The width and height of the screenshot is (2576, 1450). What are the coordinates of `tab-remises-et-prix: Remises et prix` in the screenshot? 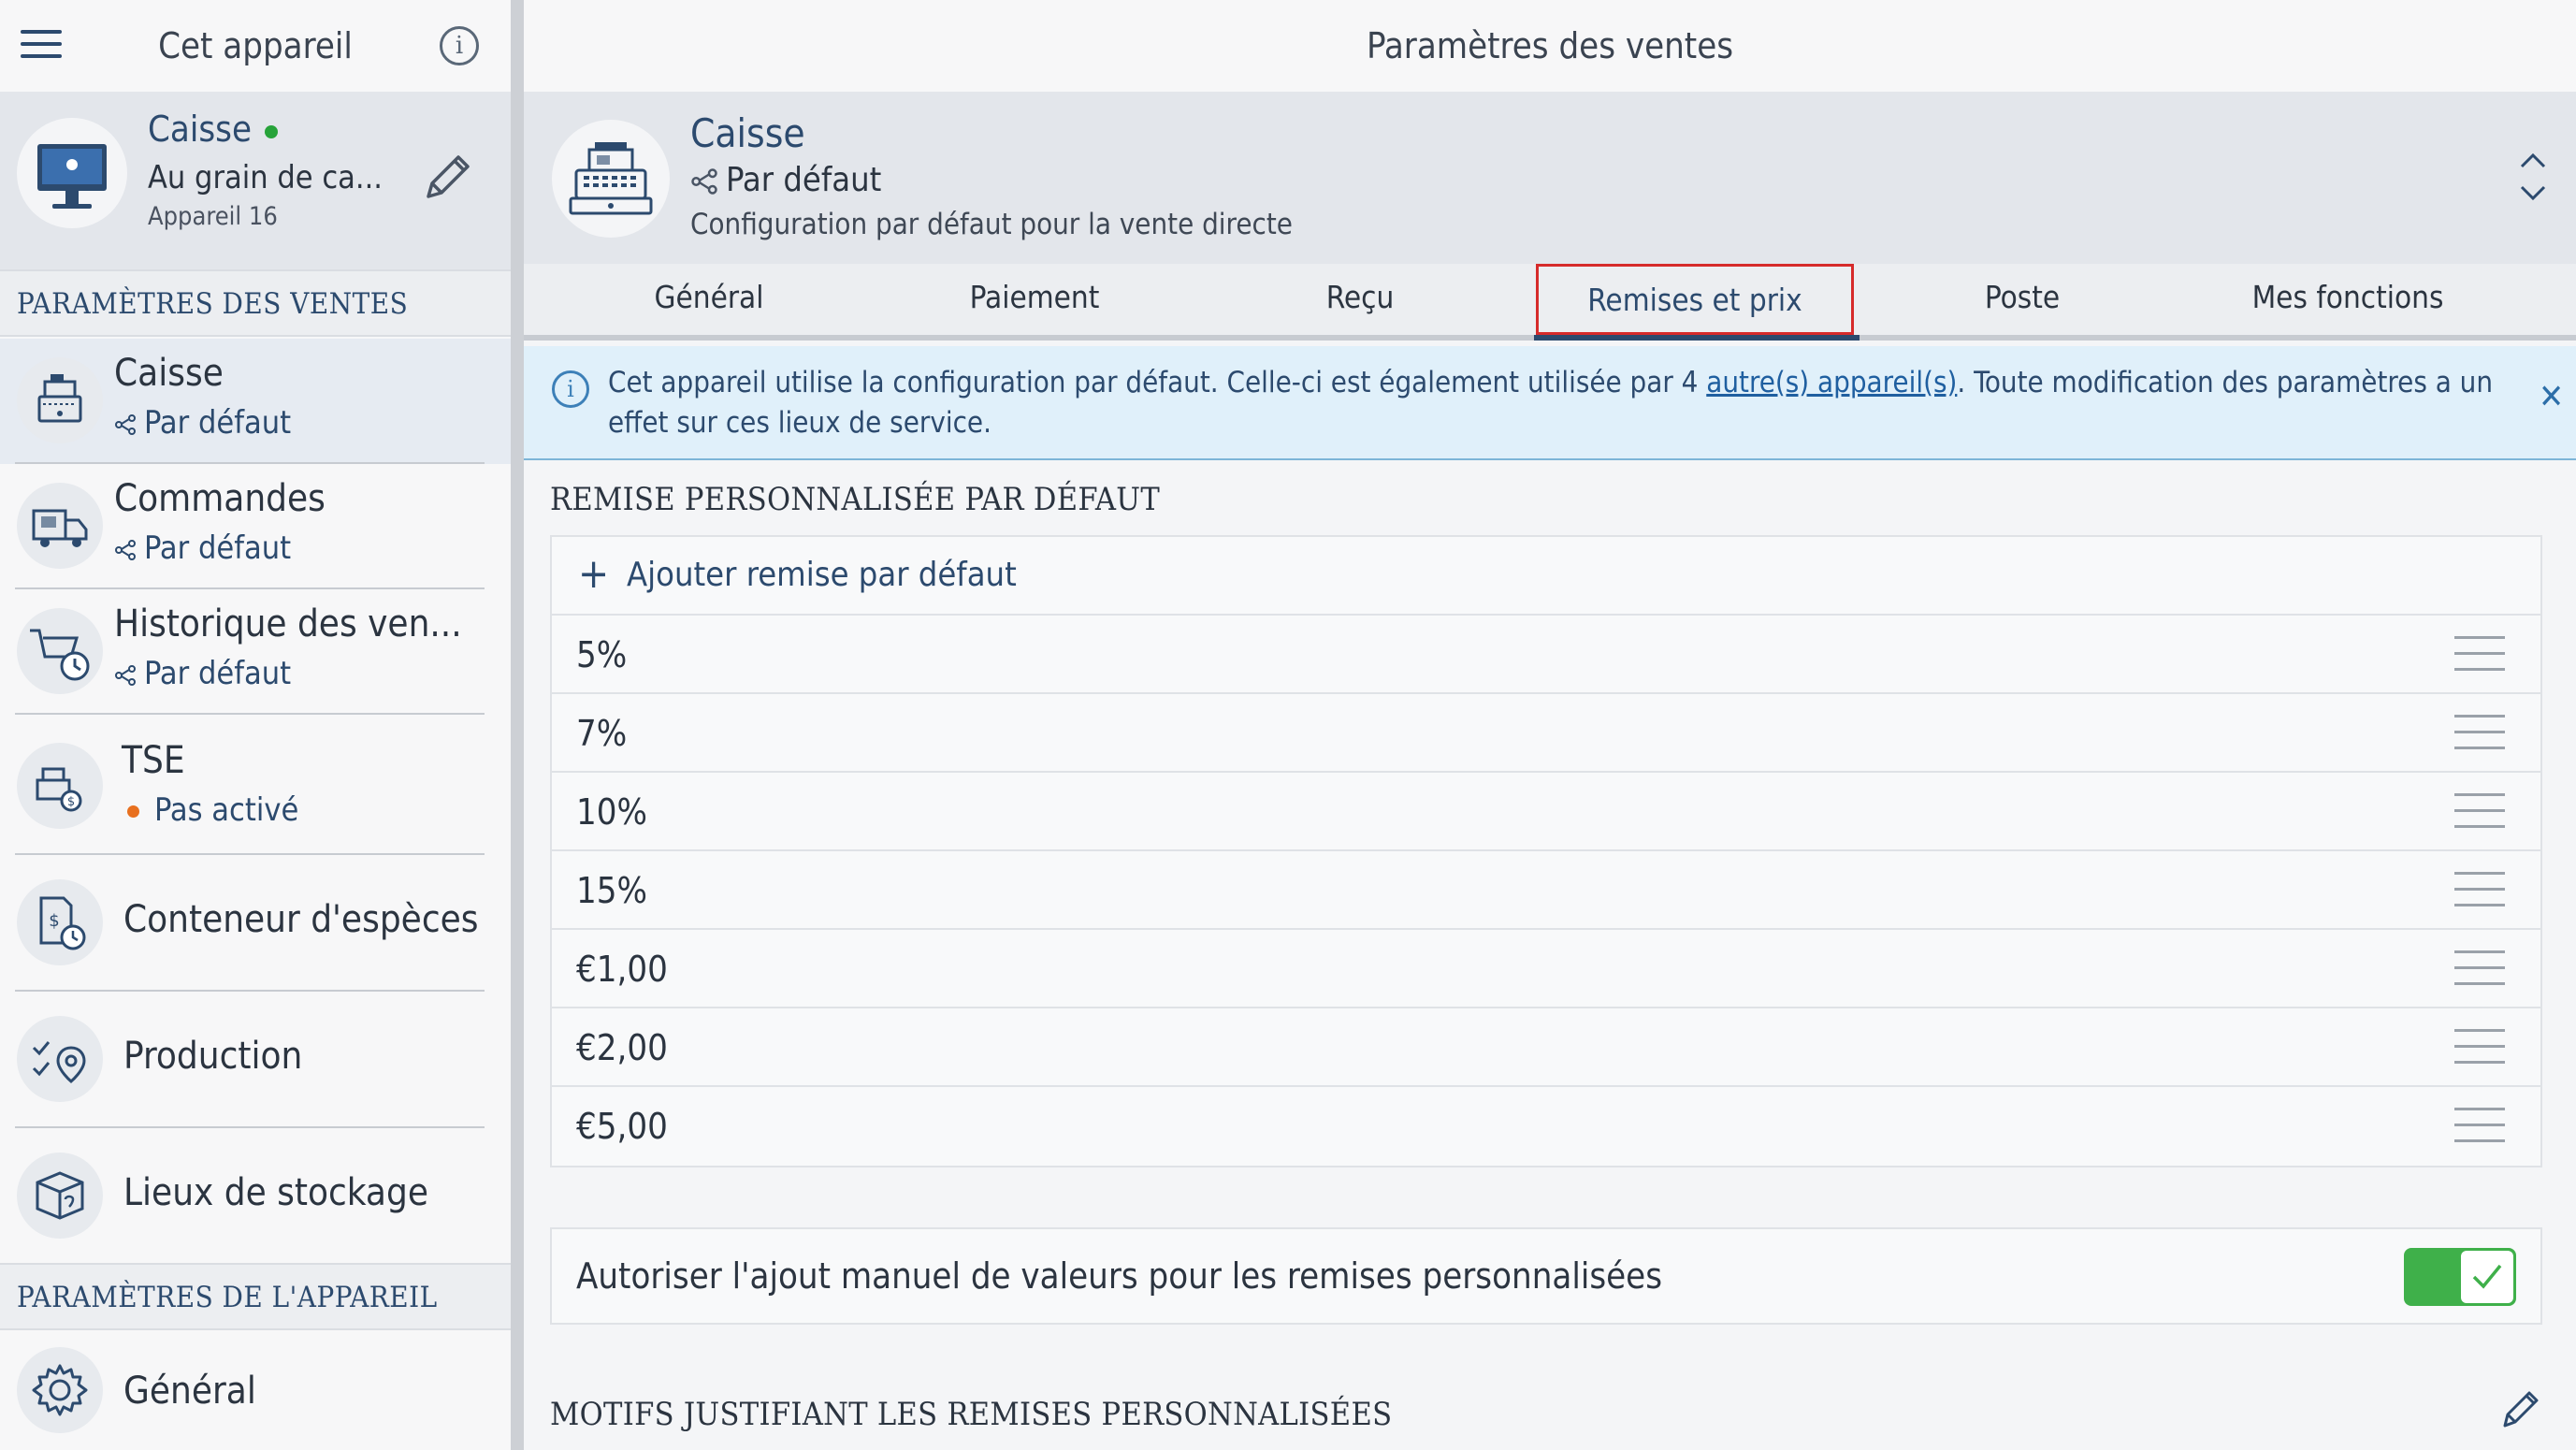 It's located at (1695, 299).